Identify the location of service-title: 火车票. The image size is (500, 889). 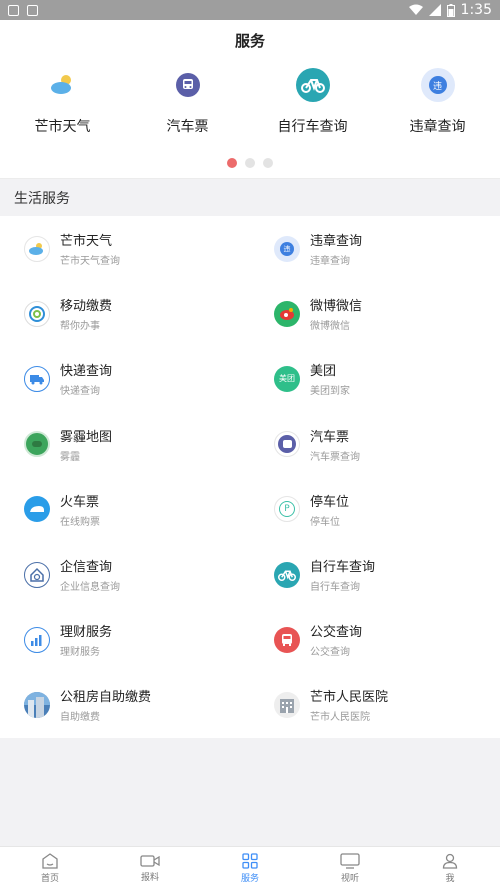
(80, 502).